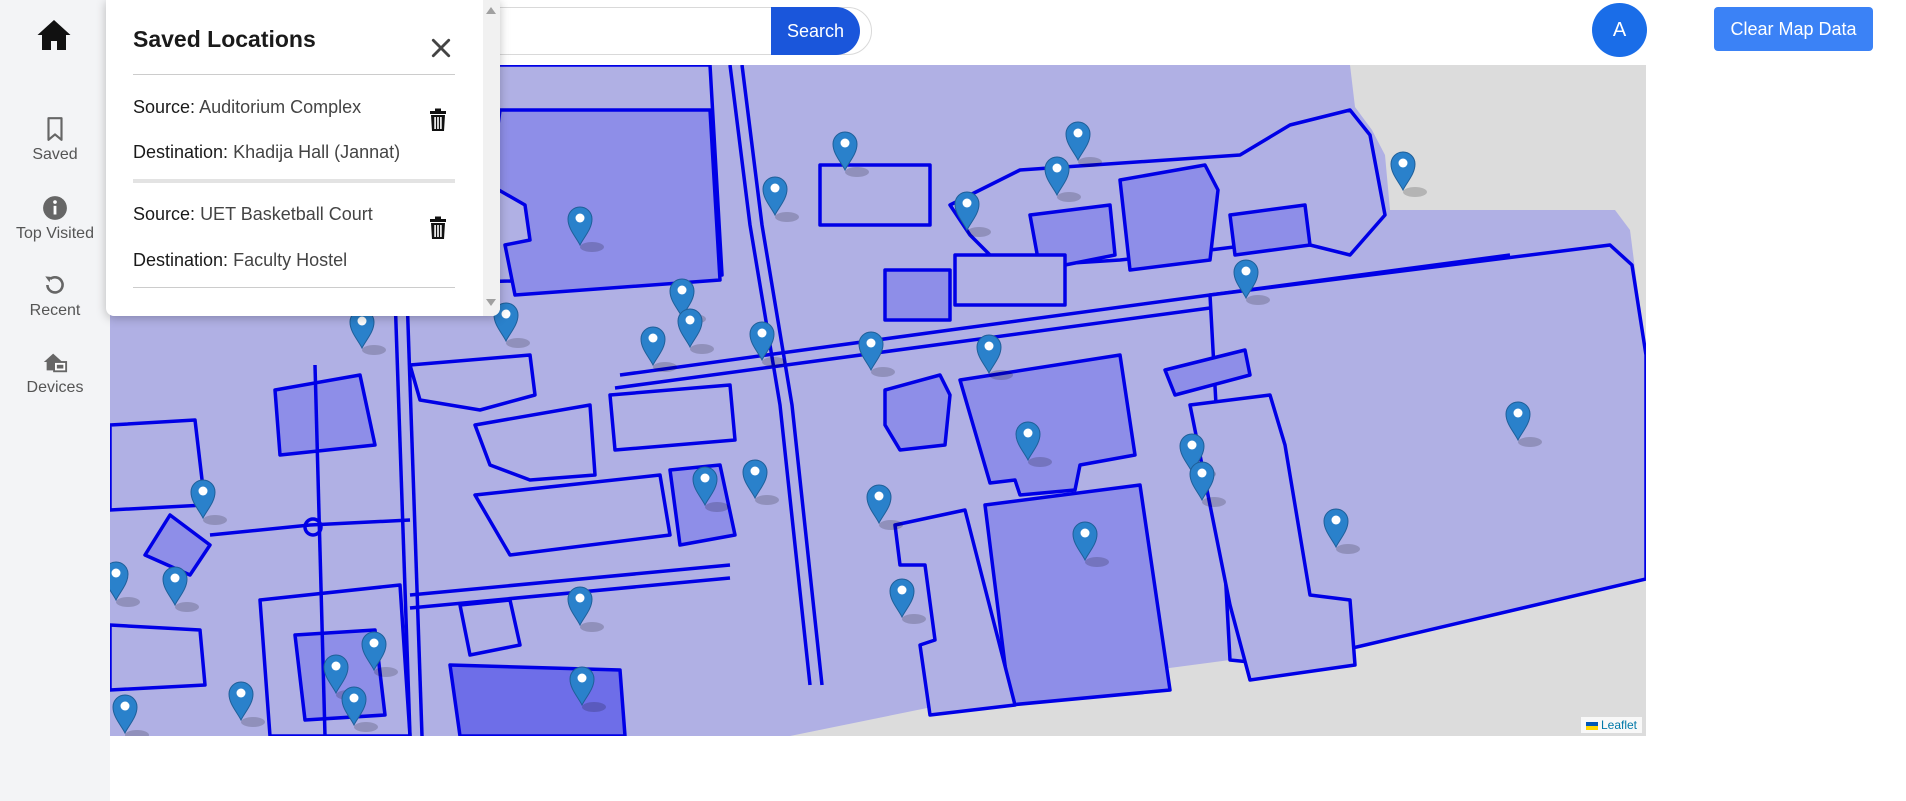  I want to click on scroll-down-arrow-icon, so click(491, 302).